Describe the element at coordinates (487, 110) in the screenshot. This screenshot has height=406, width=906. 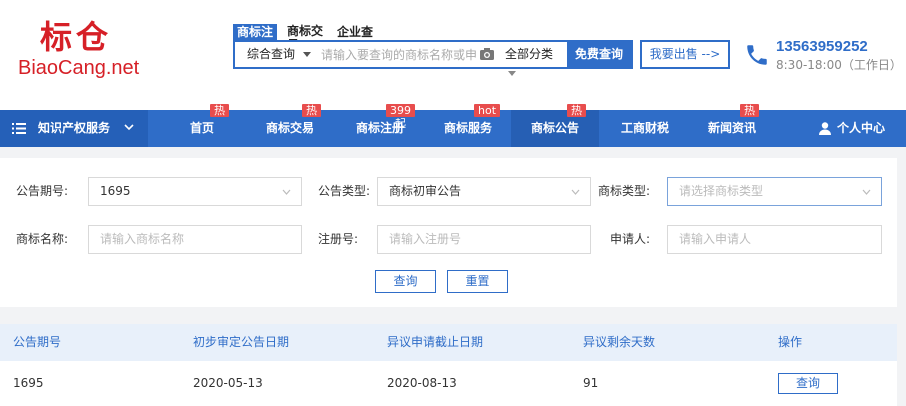
I see `hot-badge: hot` at that location.